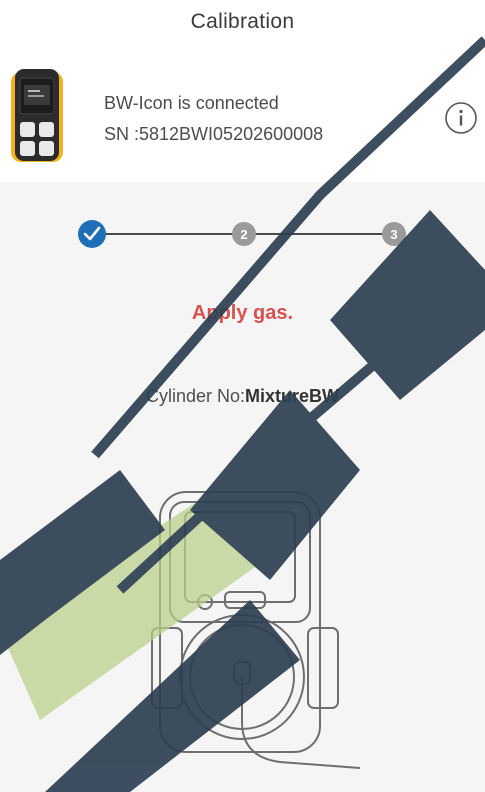  Describe the element at coordinates (195, 396) in the screenshot. I see `cylinder-label: Cylinder No:` at that location.